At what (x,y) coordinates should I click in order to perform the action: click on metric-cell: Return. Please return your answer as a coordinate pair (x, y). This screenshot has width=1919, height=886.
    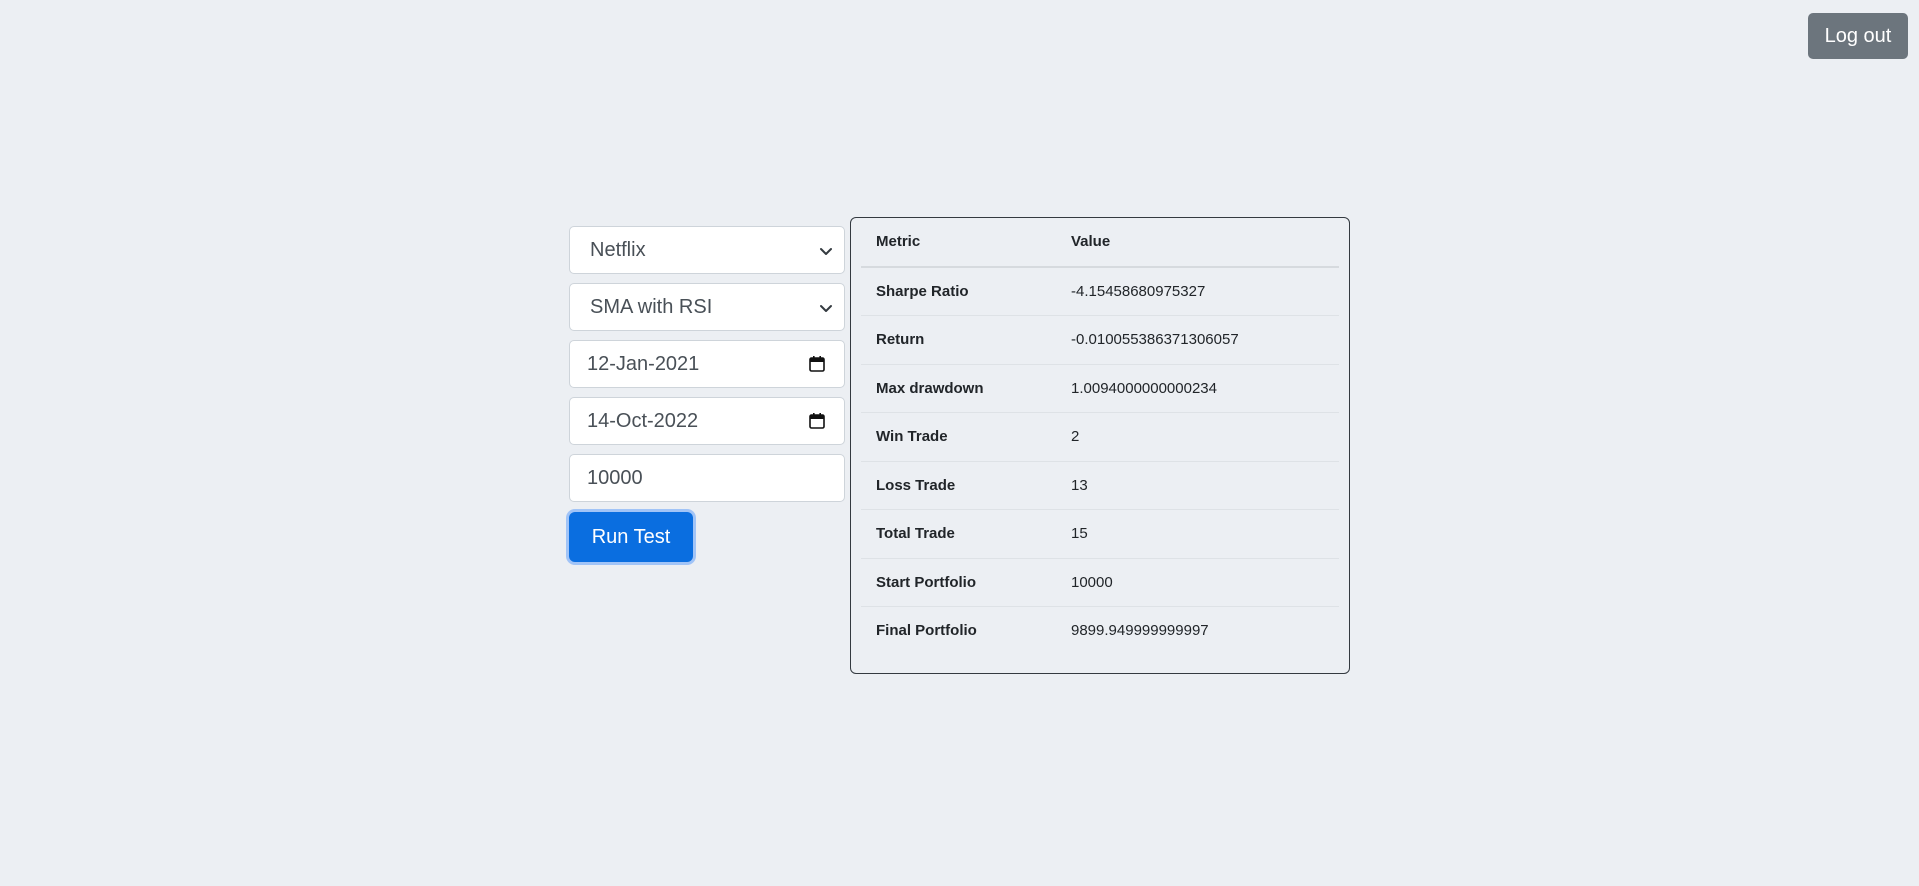
    Looking at the image, I should click on (958, 340).